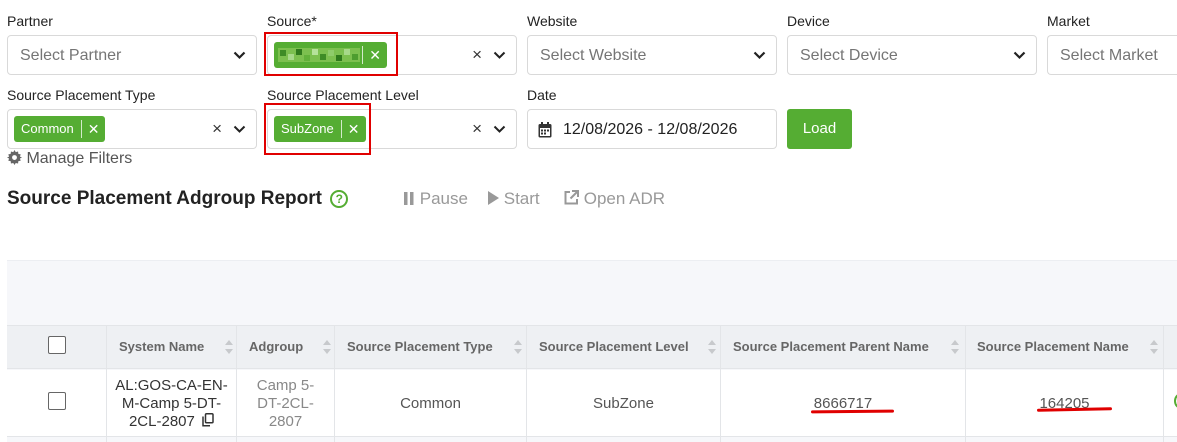 The image size is (1177, 442). I want to click on cell-system-name: AL:GOS-CA-EN- M-Camp 5-DT- 2CL-2807, so click(171, 404).